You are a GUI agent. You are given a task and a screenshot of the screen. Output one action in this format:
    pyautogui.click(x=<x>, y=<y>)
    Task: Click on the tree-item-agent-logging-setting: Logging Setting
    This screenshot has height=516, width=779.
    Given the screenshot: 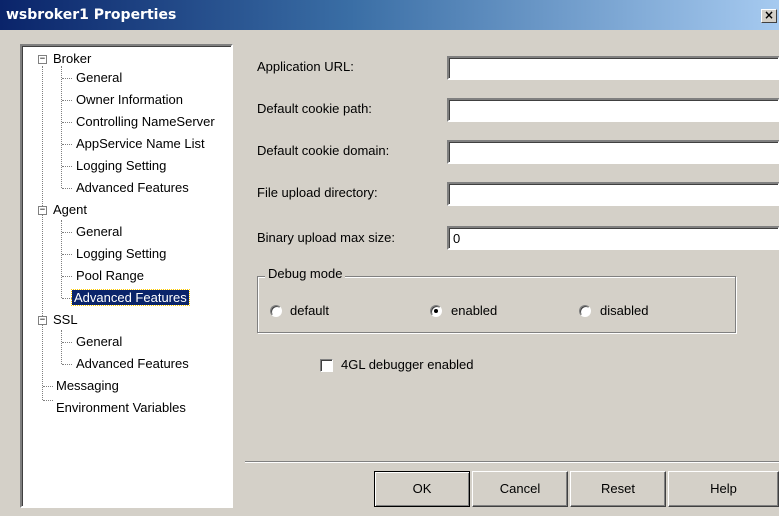 What is the action you would take?
    pyautogui.click(x=121, y=254)
    